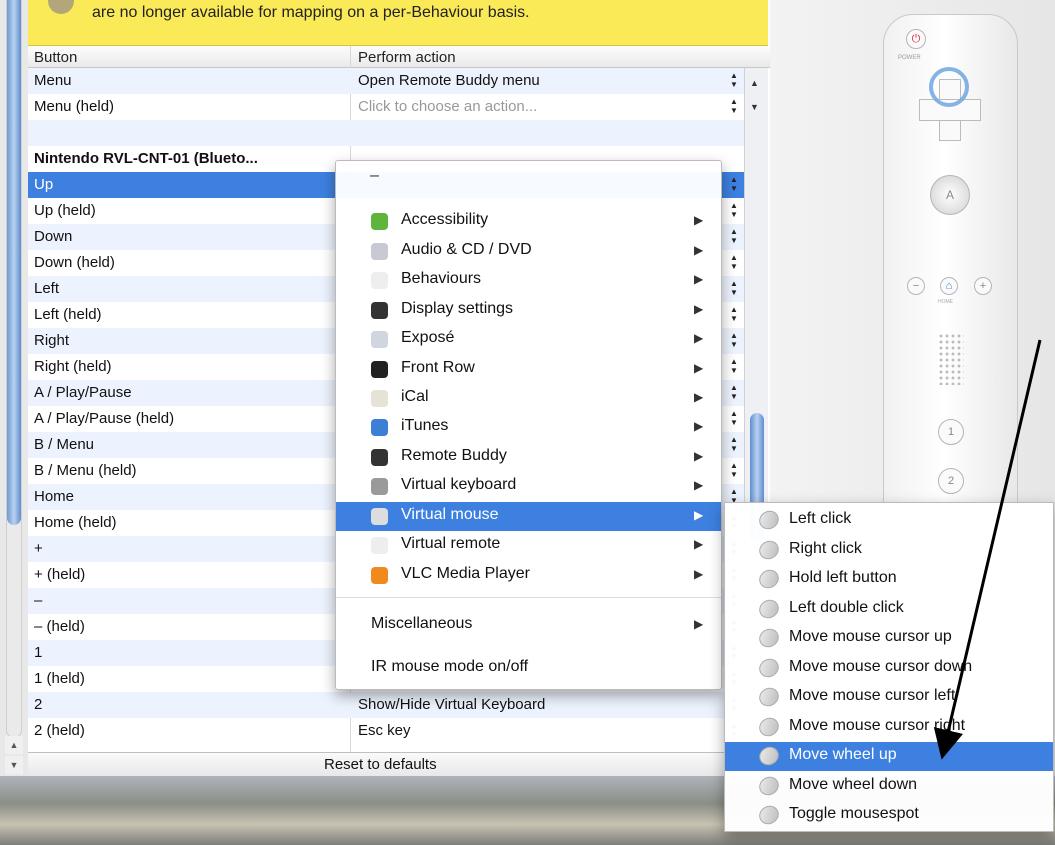  Describe the element at coordinates (451, 704) in the screenshot. I see `action-cell: Show/Hide Virtual Keyboard` at that location.